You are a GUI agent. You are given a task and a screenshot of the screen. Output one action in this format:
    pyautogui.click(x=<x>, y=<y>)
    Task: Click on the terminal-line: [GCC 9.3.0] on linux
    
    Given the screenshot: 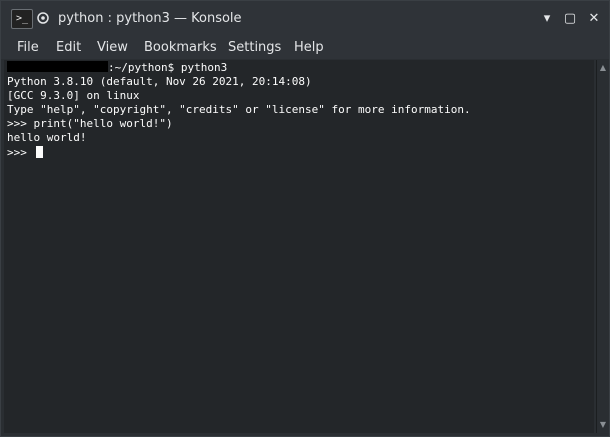 What is the action you would take?
    pyautogui.click(x=73, y=95)
    